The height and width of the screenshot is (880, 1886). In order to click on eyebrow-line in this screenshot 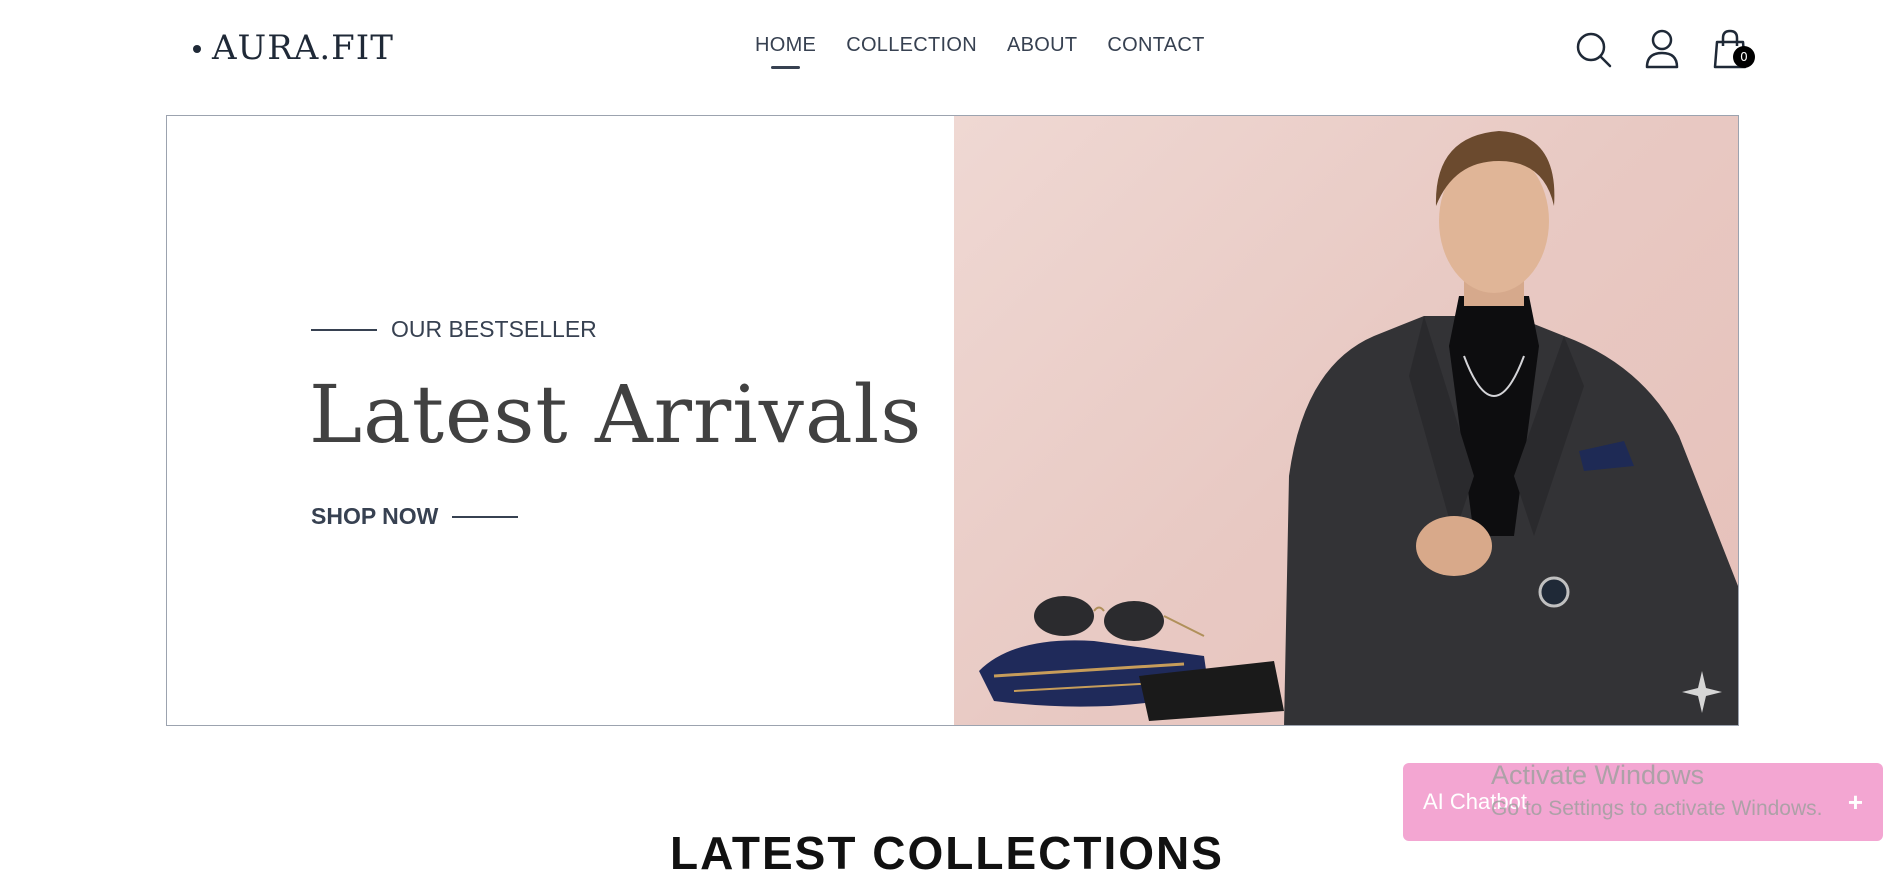, I will do `click(344, 329)`.